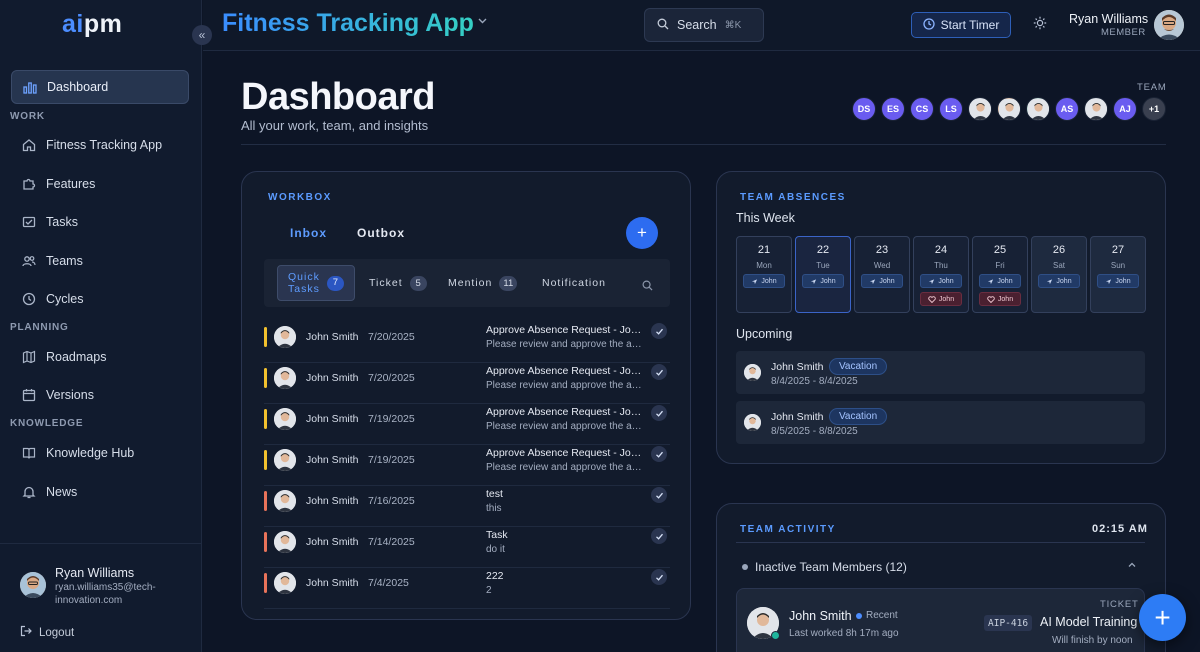 The height and width of the screenshot is (652, 1200). I want to click on subtab-mention: Mention 11, so click(483, 283).